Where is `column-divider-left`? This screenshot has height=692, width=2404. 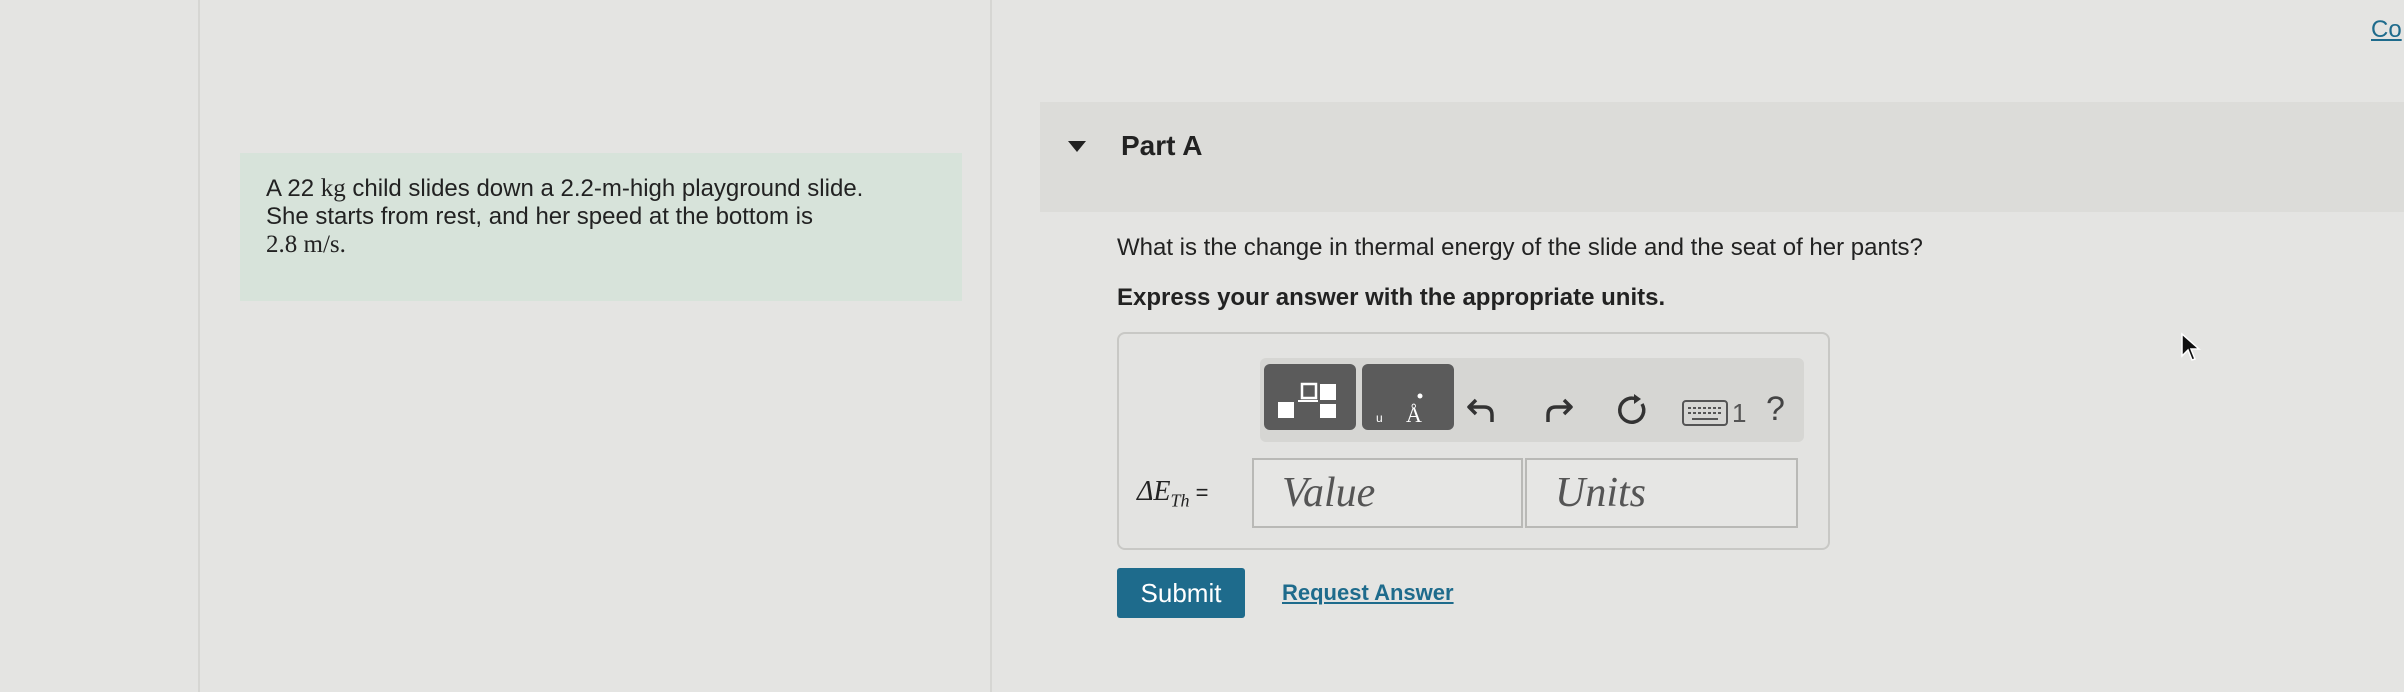 column-divider-left is located at coordinates (199, 346).